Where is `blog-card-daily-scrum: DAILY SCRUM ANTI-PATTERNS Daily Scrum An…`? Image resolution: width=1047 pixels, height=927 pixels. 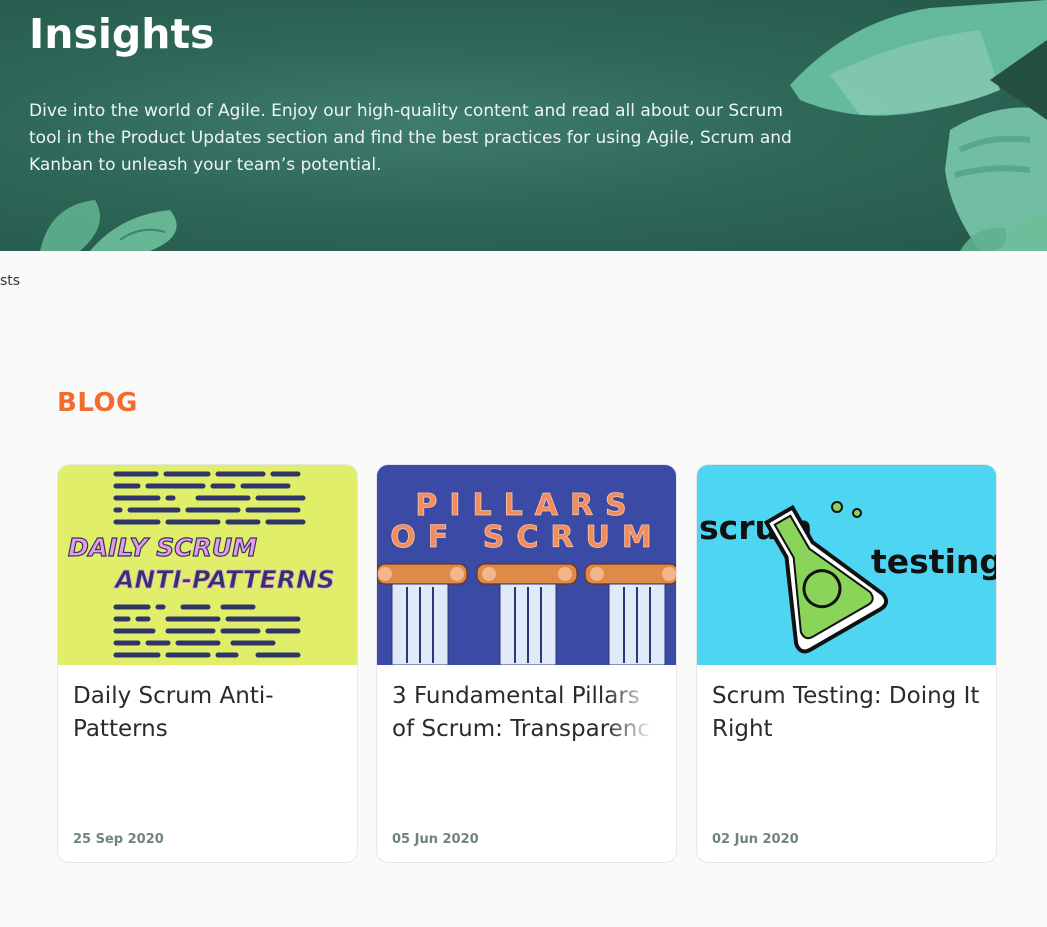 blog-card-daily-scrum: DAILY SCRUM ANTI-PATTERNS Daily Scrum An… is located at coordinates (207, 663).